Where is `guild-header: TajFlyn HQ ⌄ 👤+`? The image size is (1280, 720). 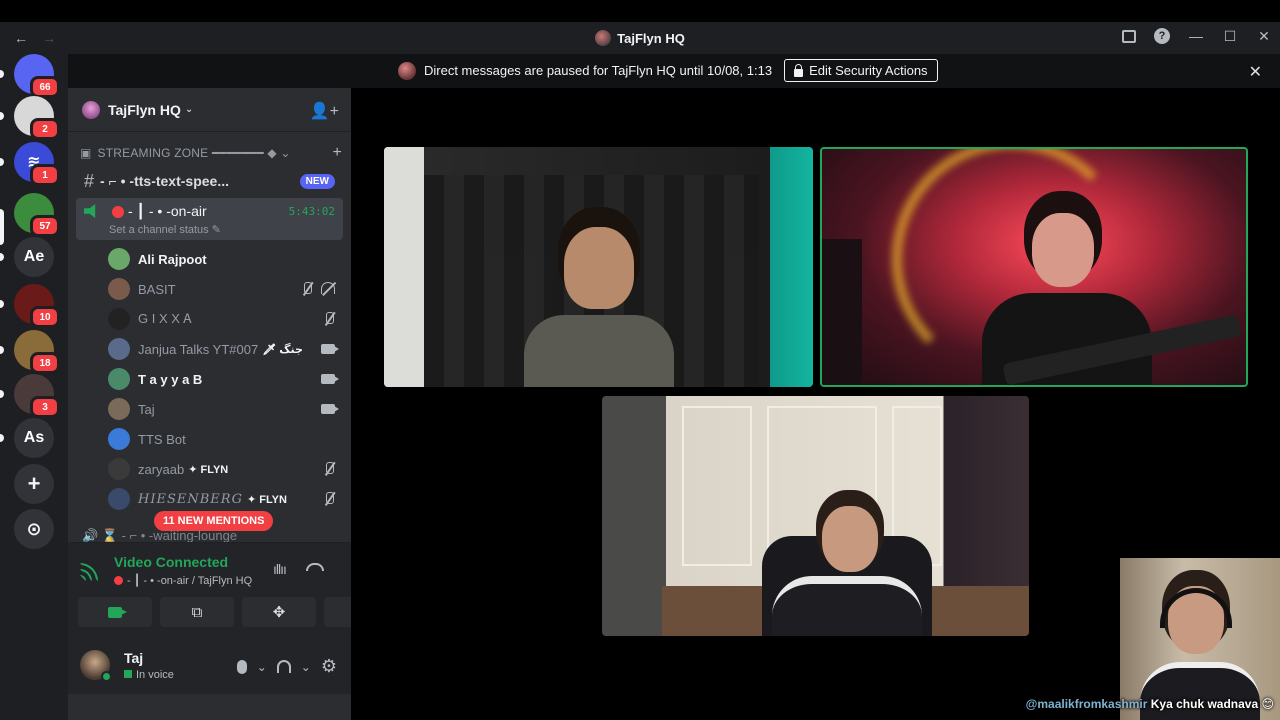 guild-header: TajFlyn HQ ⌄ 👤+ is located at coordinates (209, 110).